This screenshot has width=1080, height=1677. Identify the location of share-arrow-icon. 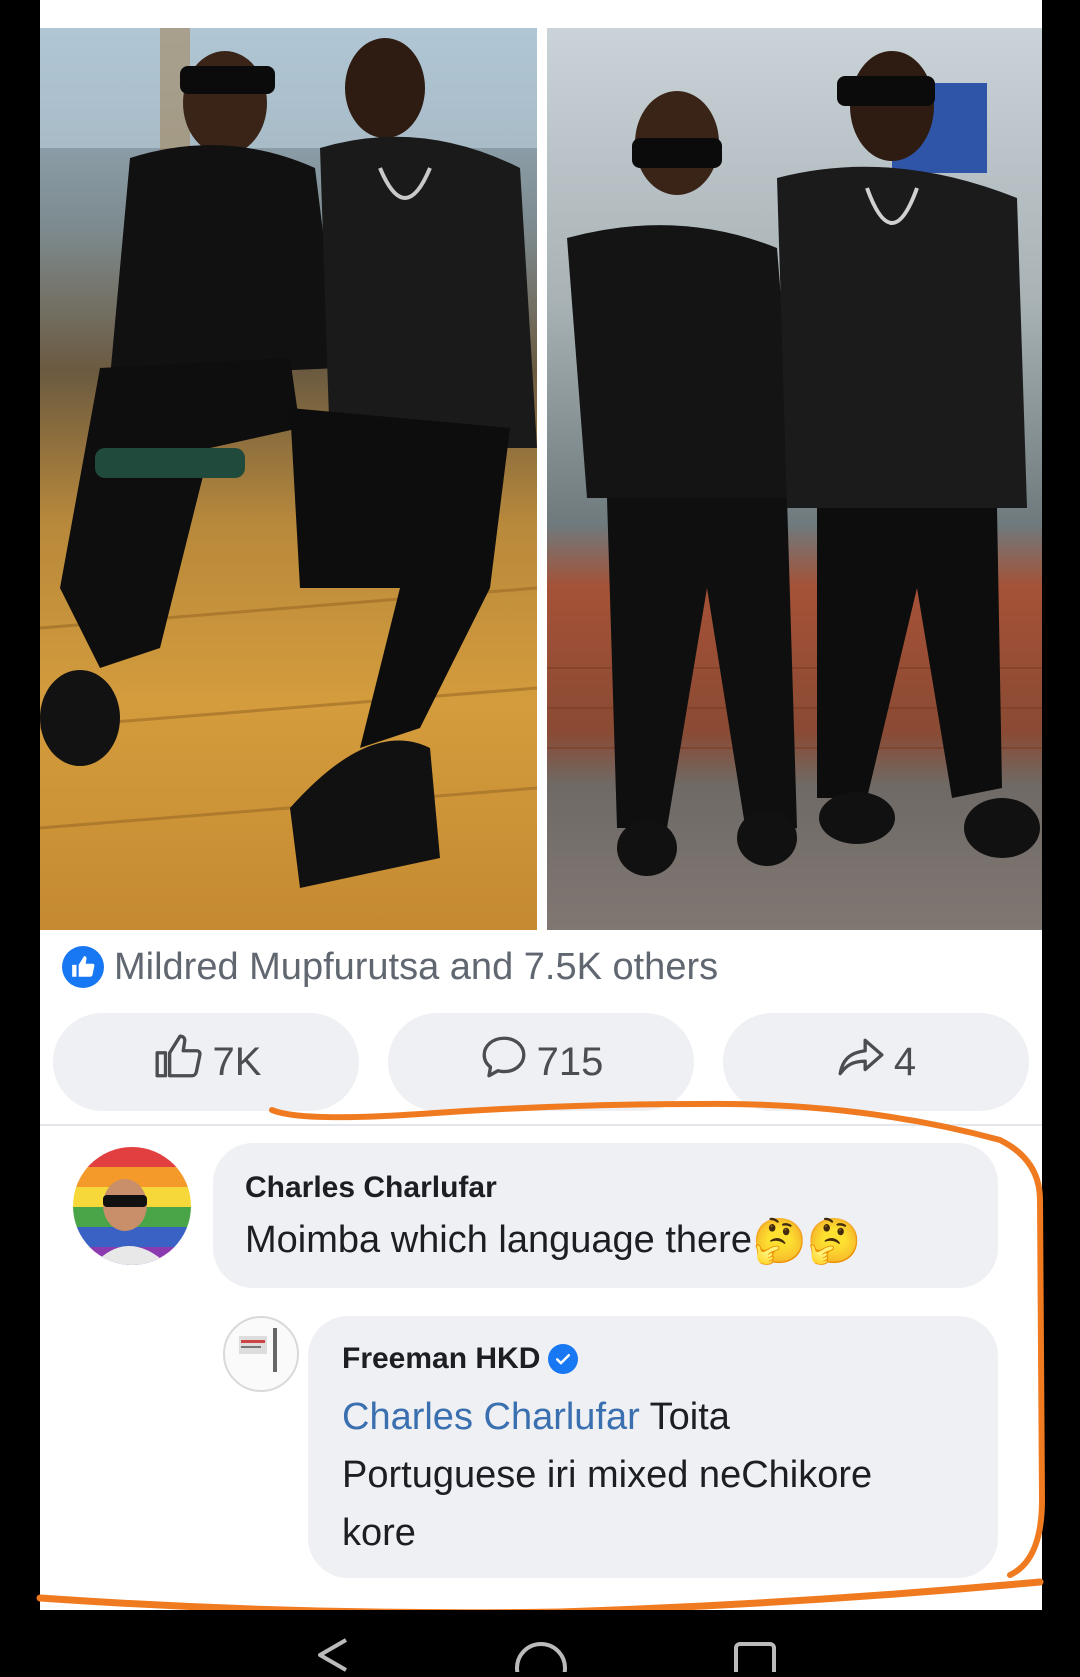
(861, 1062).